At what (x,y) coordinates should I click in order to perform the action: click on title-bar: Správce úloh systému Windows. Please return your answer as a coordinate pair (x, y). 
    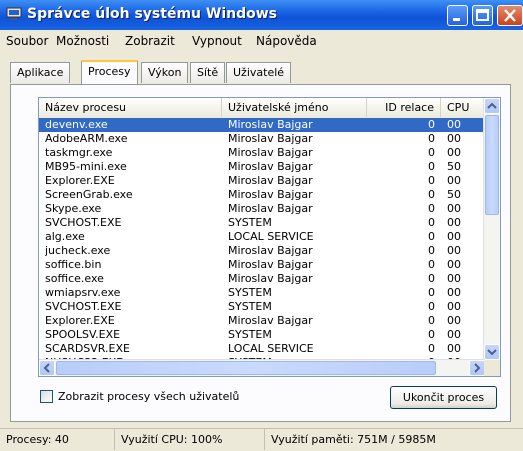
    Looking at the image, I should click on (261, 15).